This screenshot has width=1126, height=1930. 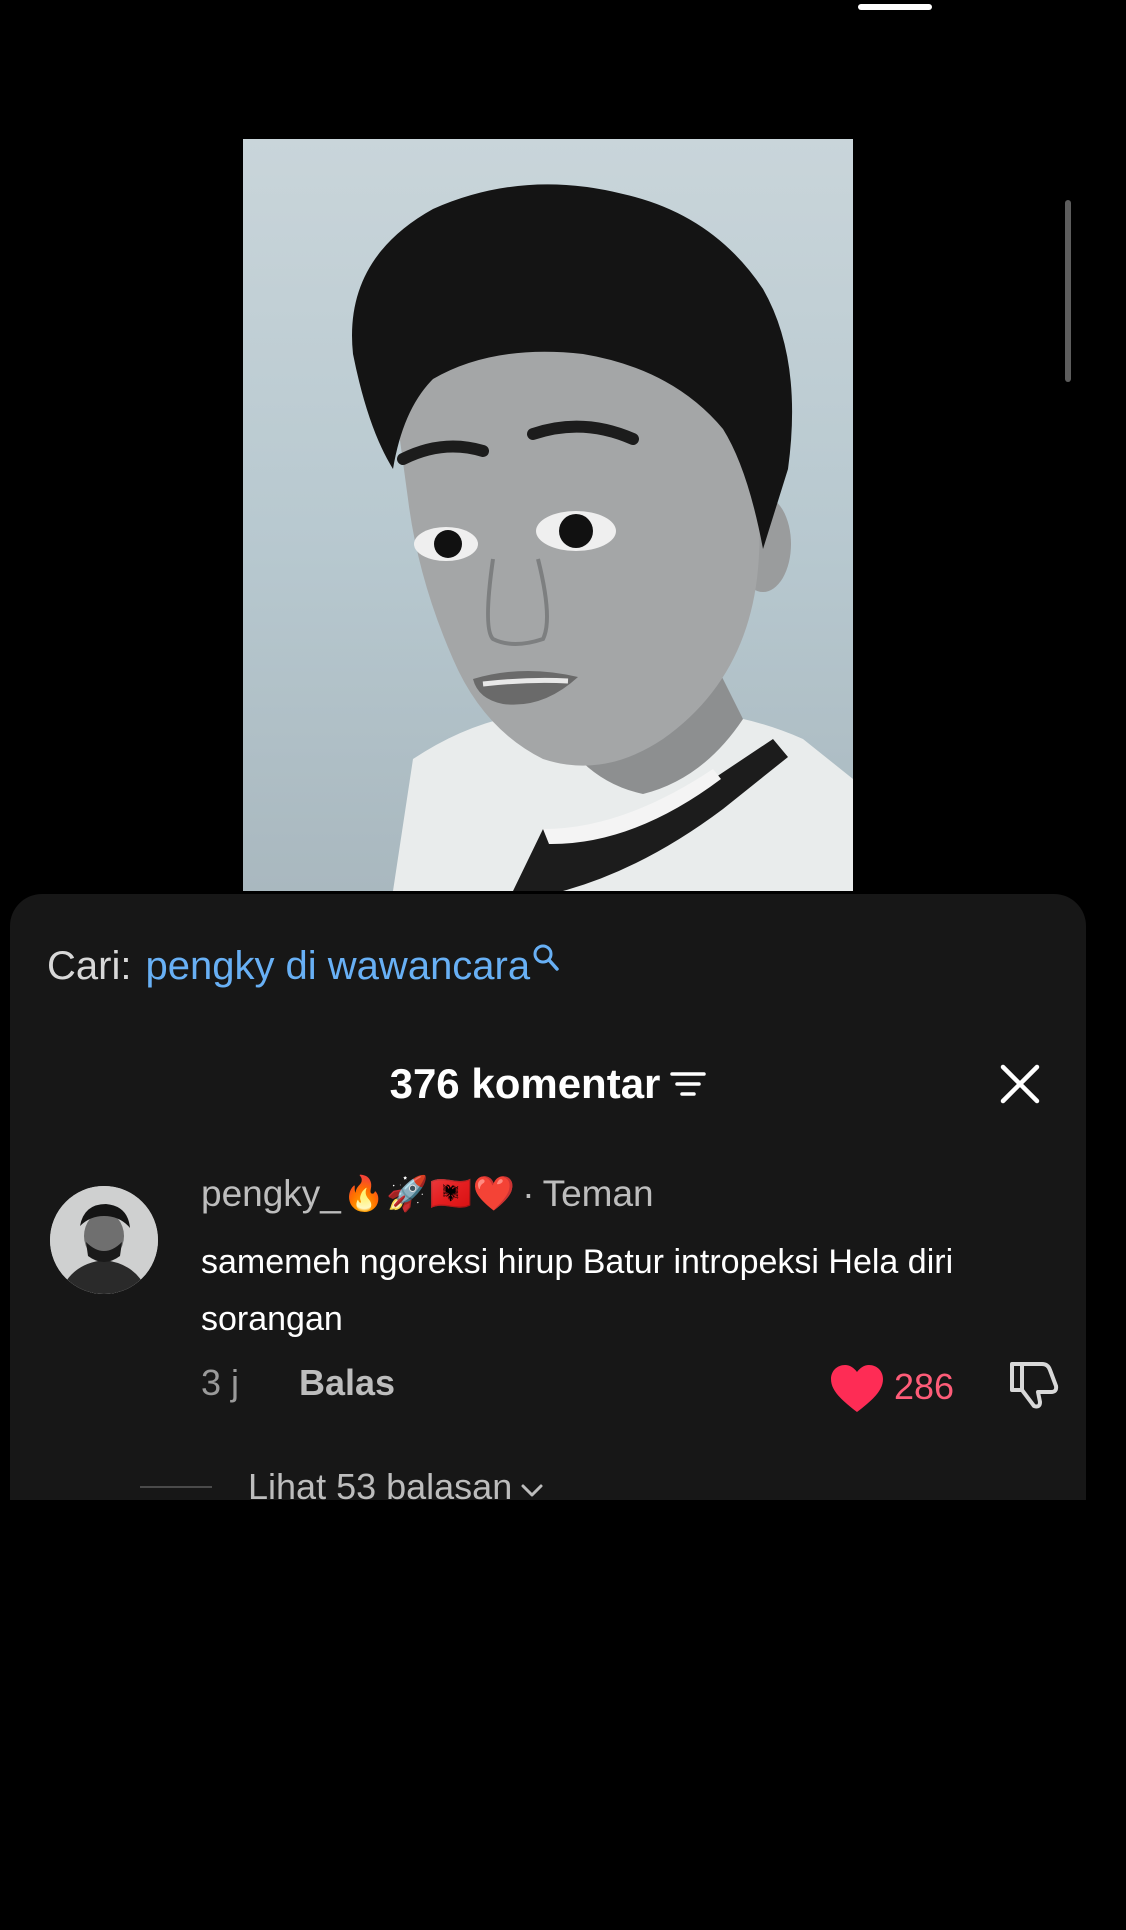 What do you see at coordinates (176, 1487) in the screenshot?
I see `replies-divider` at bounding box center [176, 1487].